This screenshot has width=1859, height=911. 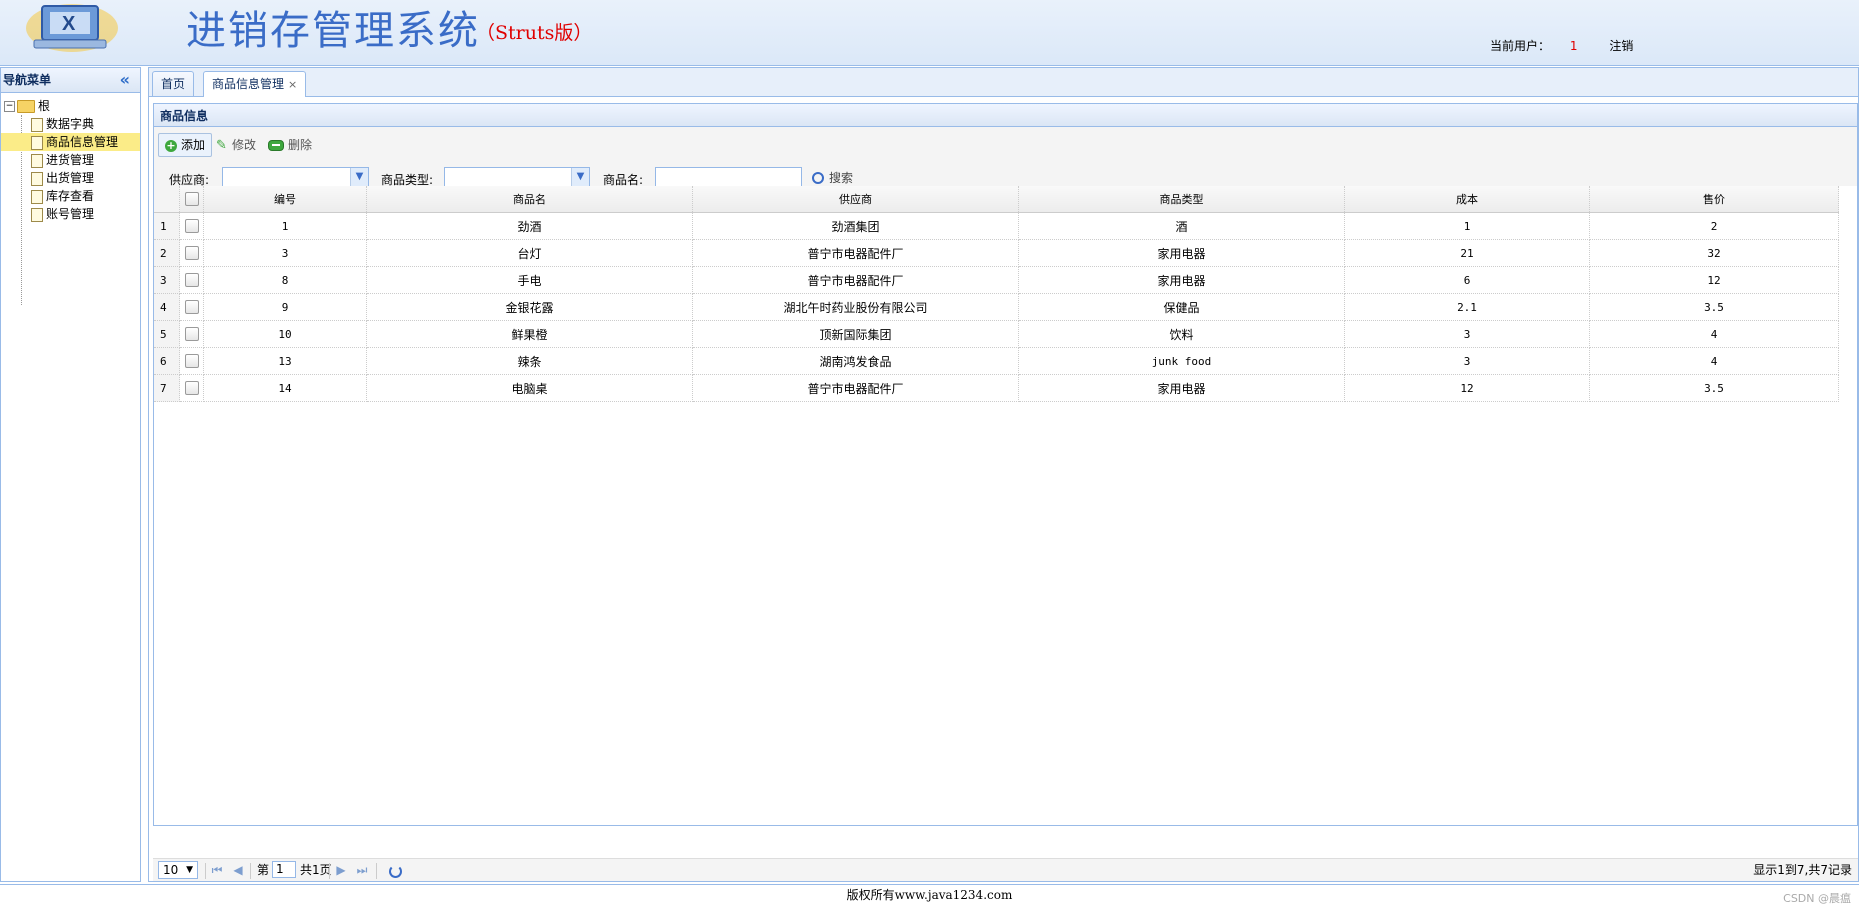 What do you see at coordinates (70, 214) in the screenshot?
I see `nav-item-accounts: 账号管理` at bounding box center [70, 214].